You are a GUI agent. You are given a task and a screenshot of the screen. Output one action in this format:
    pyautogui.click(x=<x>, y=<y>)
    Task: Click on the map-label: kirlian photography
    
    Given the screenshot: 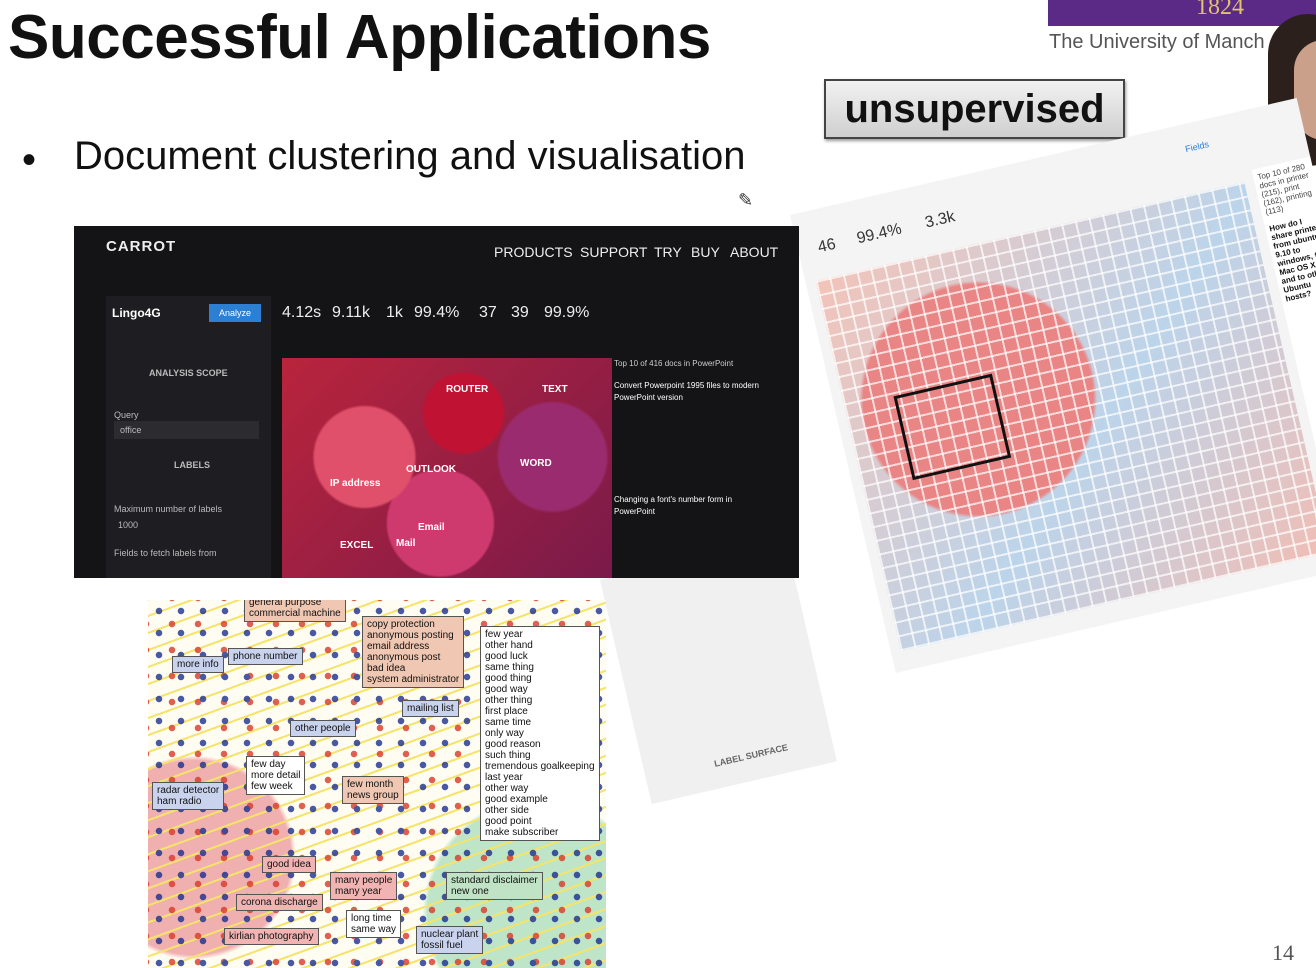 What is the action you would take?
    pyautogui.click(x=271, y=936)
    